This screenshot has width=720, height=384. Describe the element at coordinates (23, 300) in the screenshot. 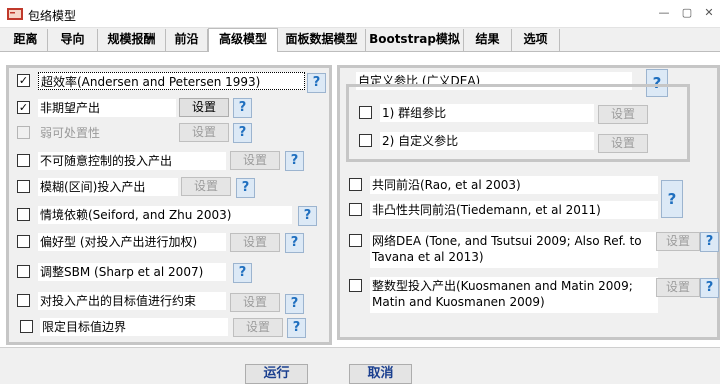

I see `target-constraint-checkbox` at that location.